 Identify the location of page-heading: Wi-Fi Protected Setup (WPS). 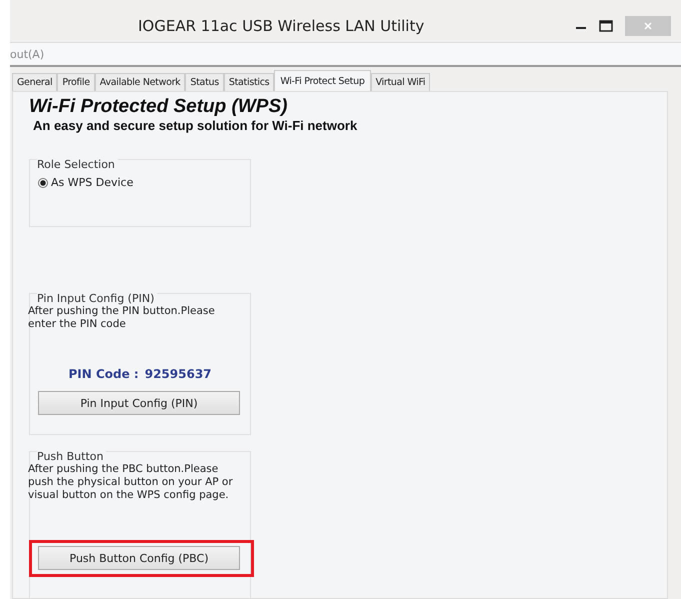
(158, 107).